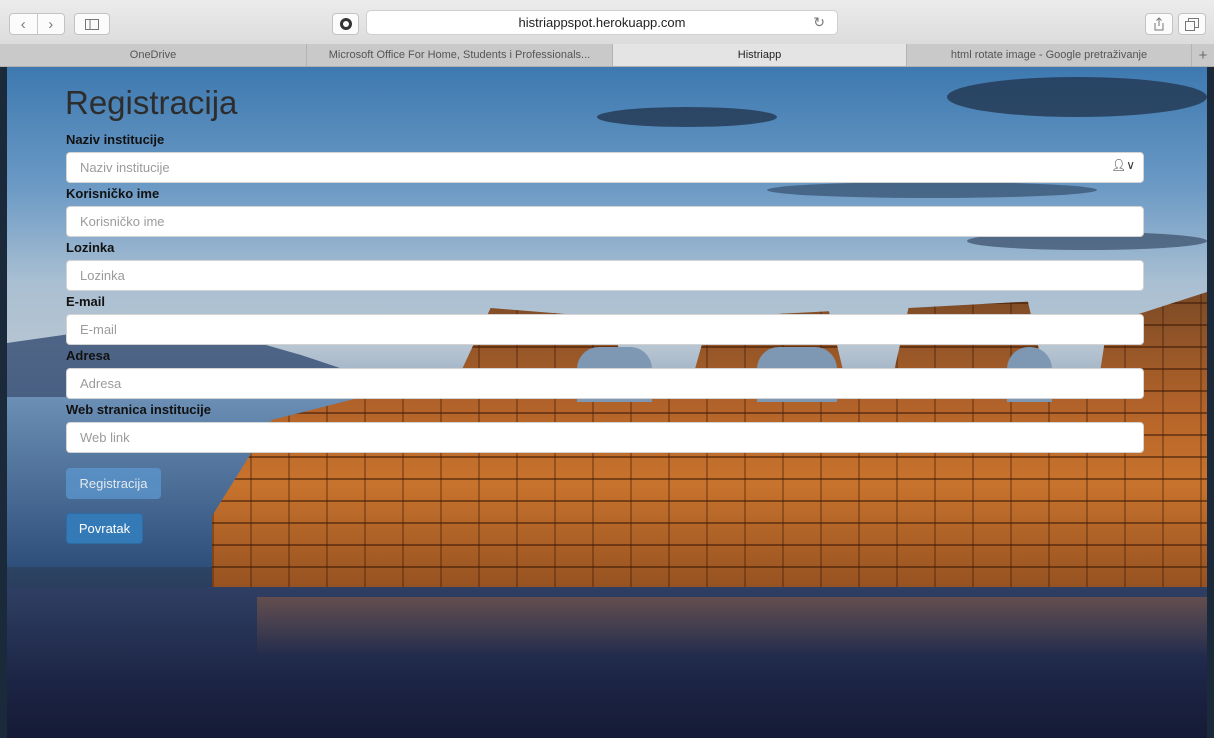  What do you see at coordinates (1159, 24) in the screenshot?
I see `share-icon` at bounding box center [1159, 24].